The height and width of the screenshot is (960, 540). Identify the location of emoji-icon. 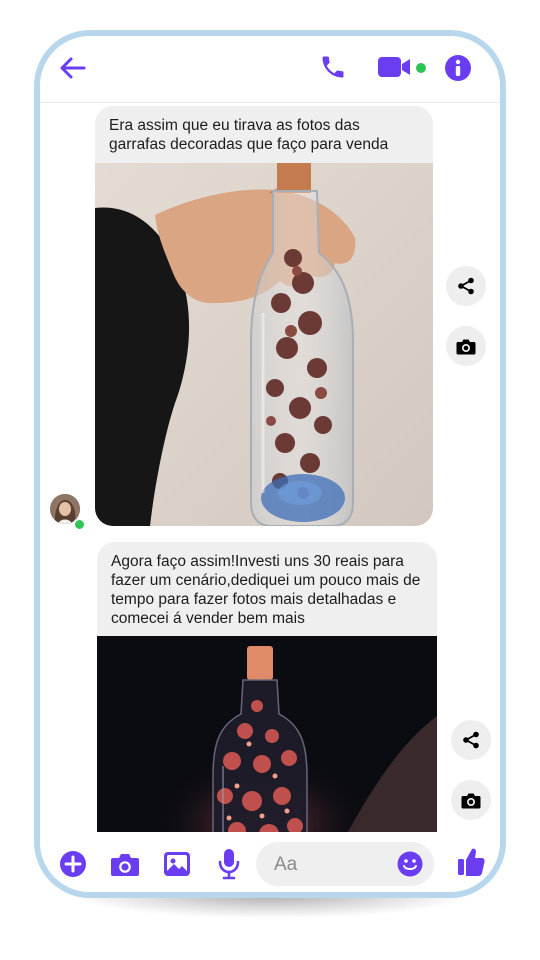
(410, 864).